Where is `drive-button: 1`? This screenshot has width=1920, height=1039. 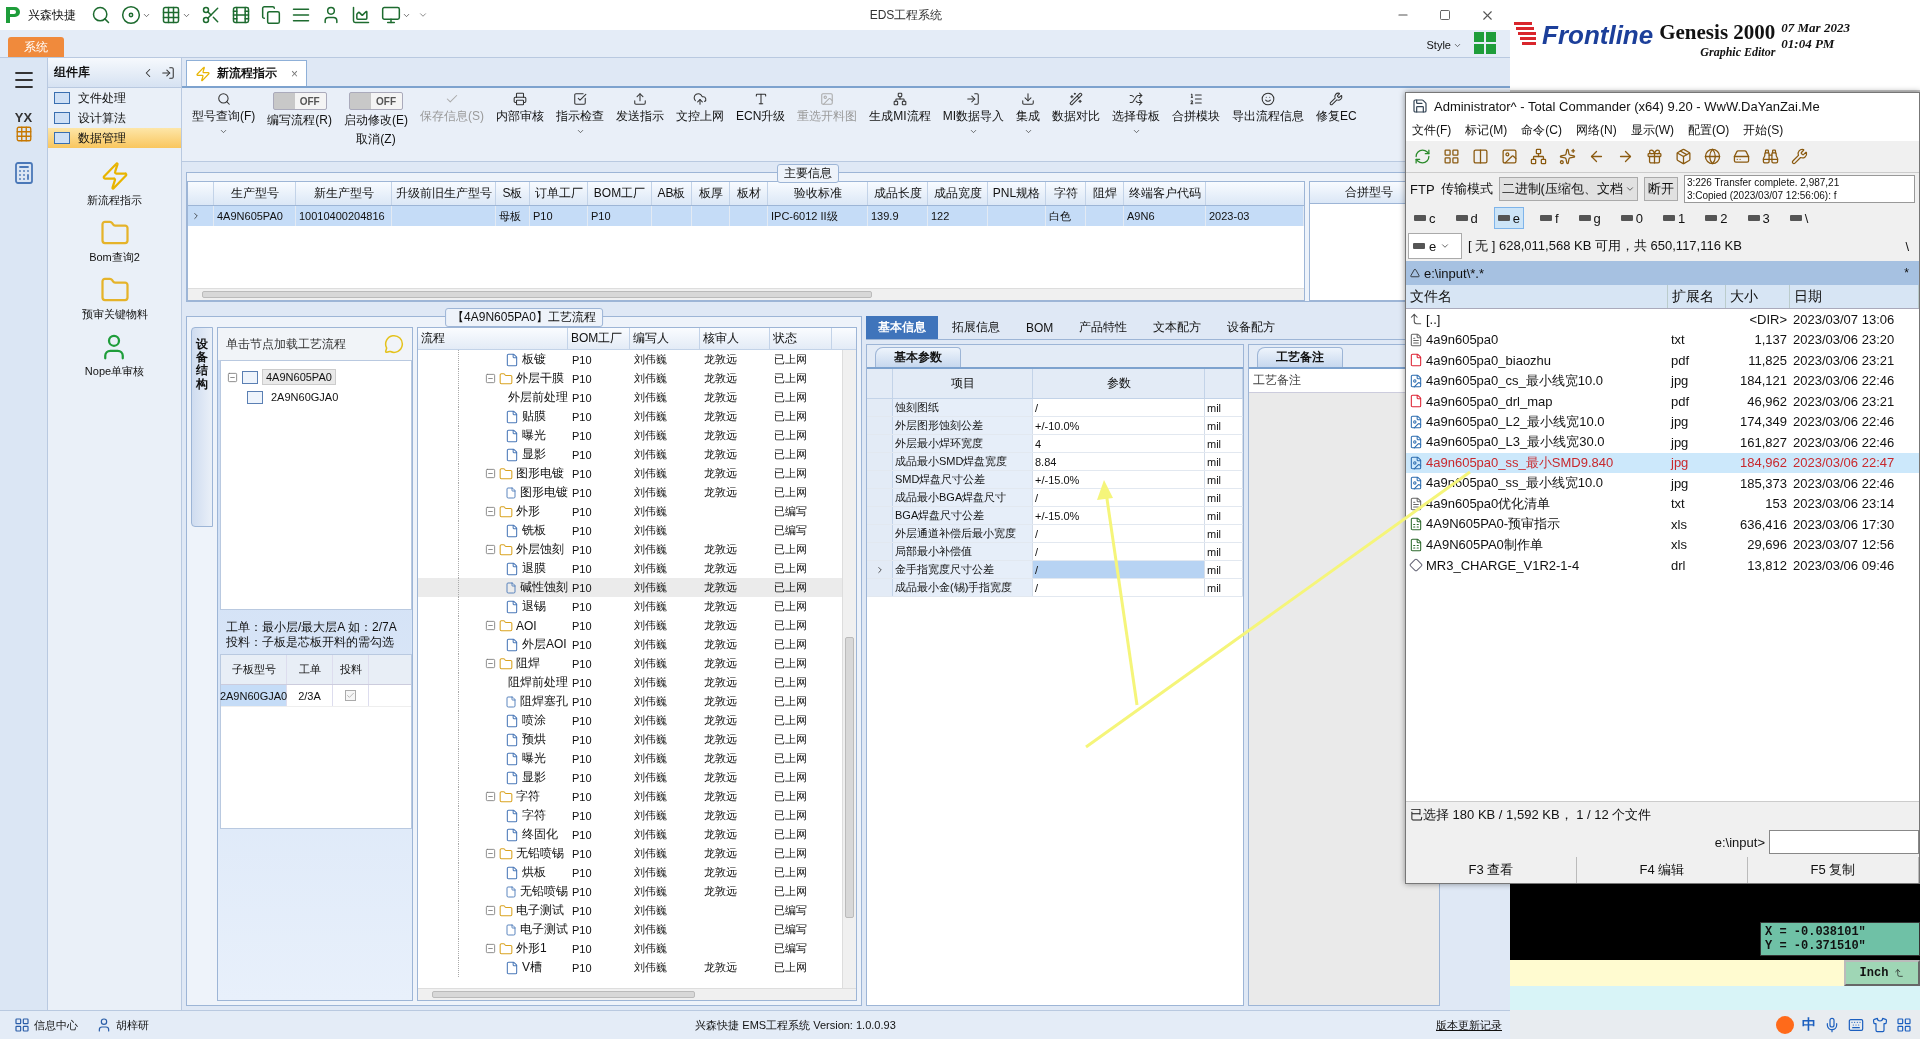 drive-button: 1 is located at coordinates (1674, 218).